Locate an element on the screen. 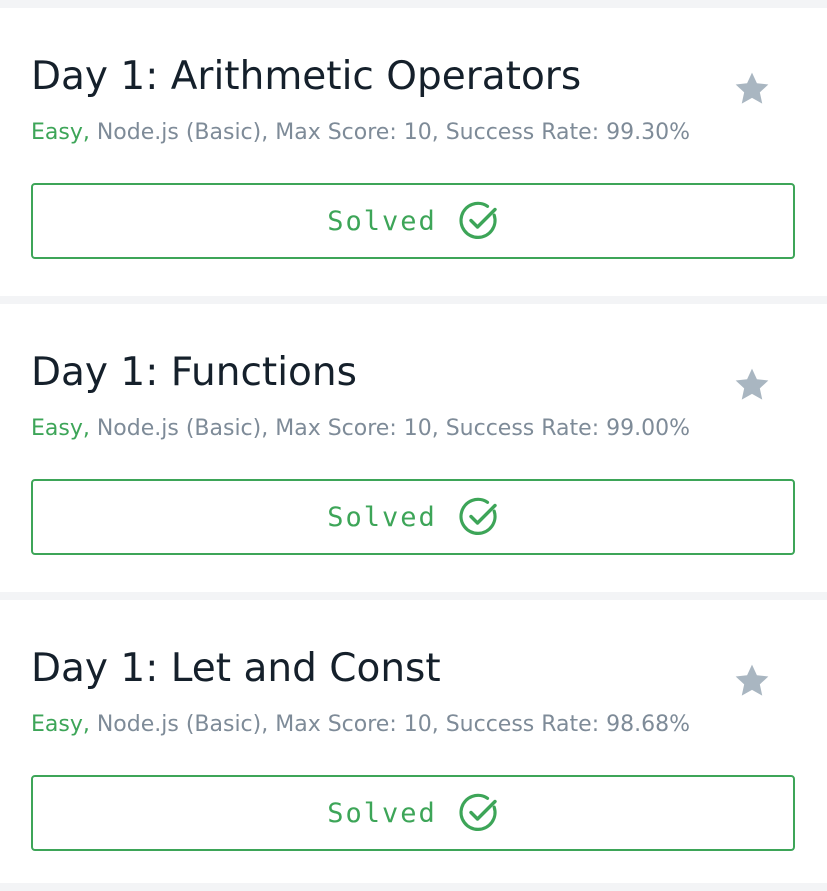 Image resolution: width=827 pixels, height=891 pixels. challenge-title: Day 1: Let and Const is located at coordinates (236, 669).